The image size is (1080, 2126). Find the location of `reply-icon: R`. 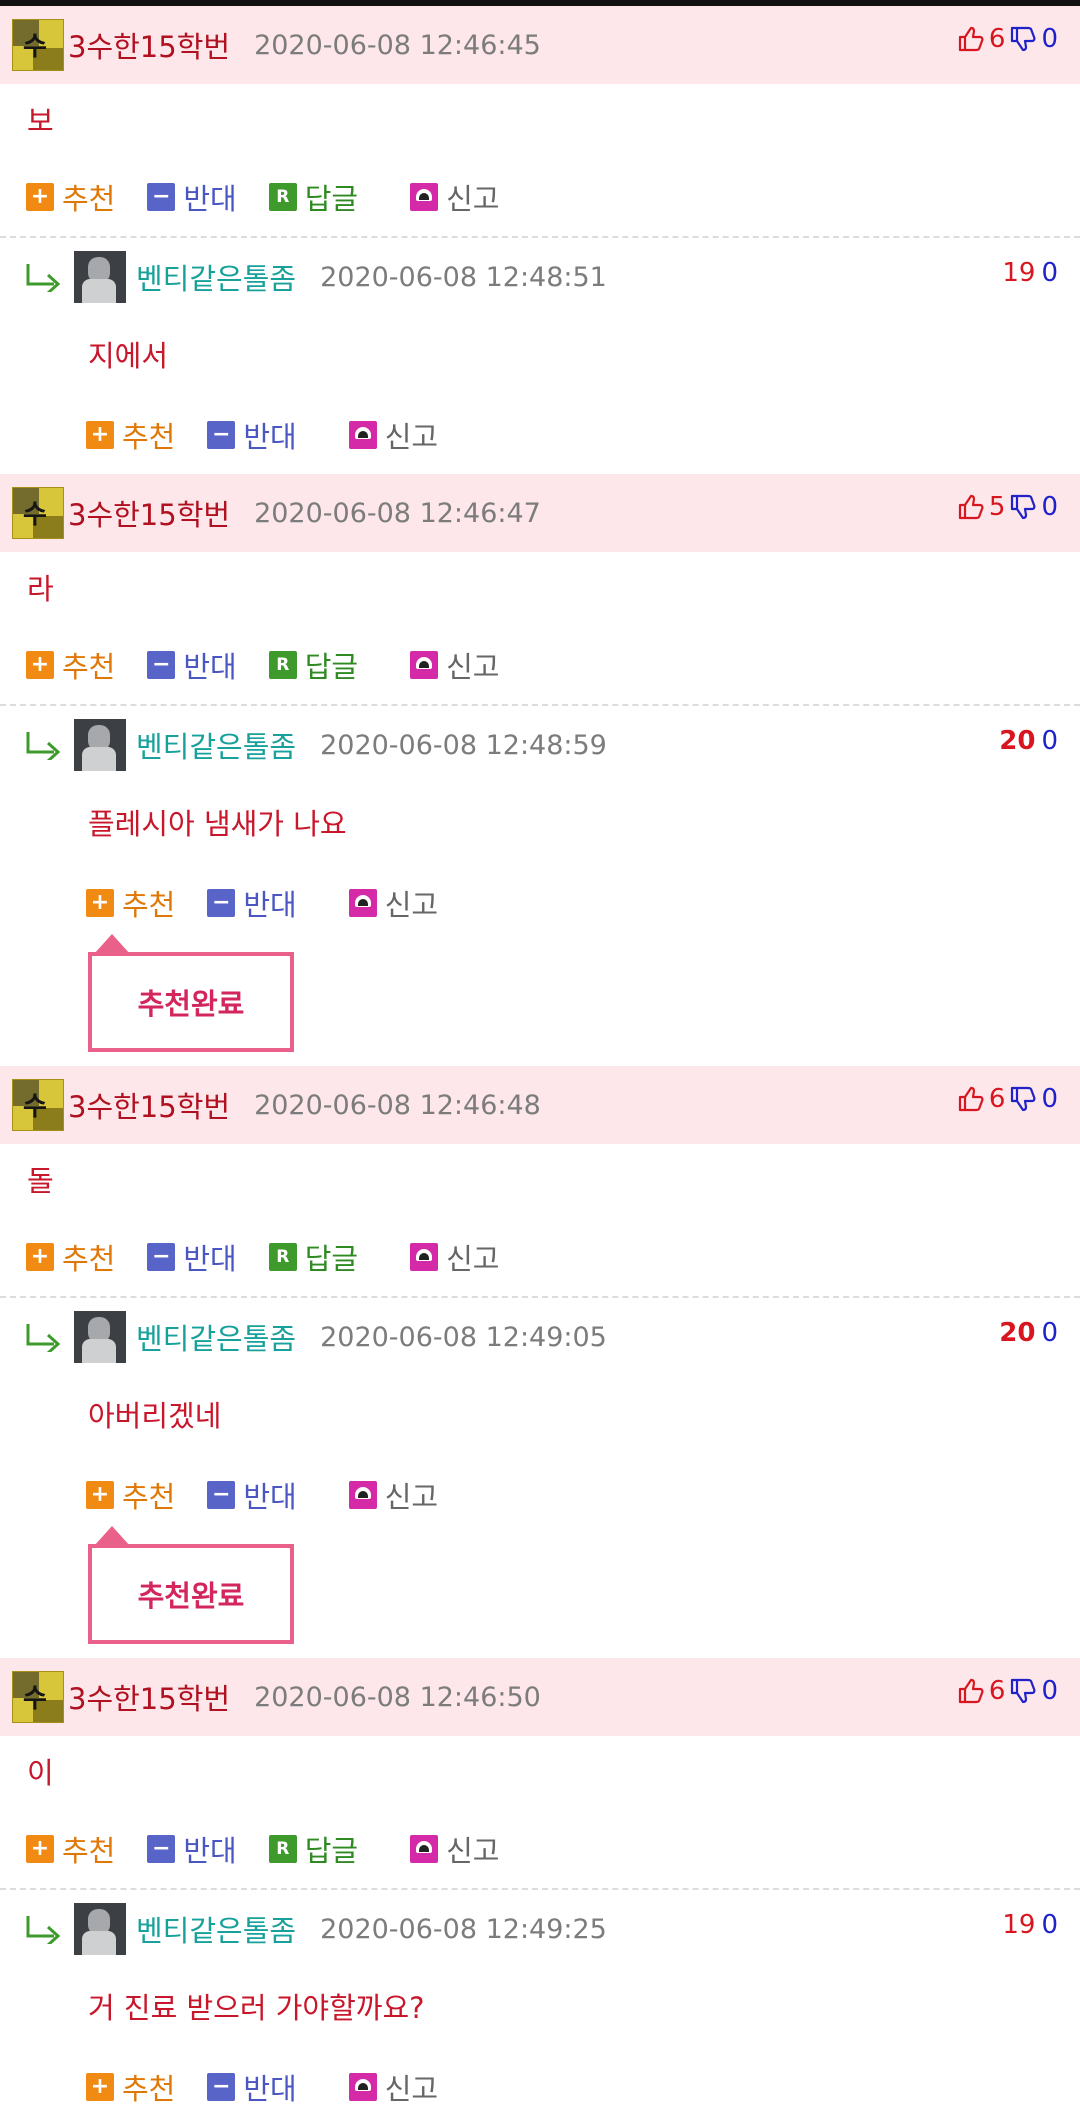

reply-icon: R is located at coordinates (282, 197).